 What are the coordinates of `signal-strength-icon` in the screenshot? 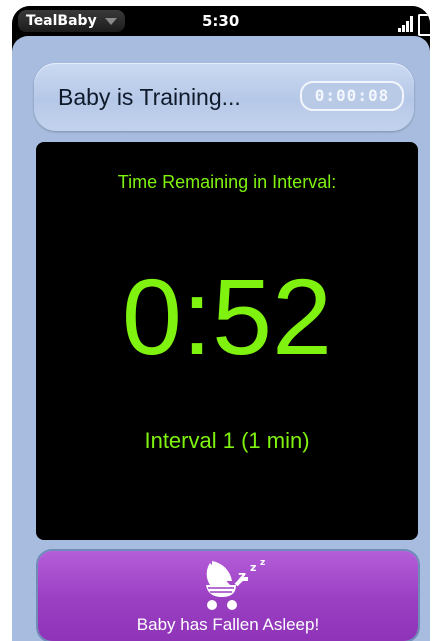 It's located at (407, 24).